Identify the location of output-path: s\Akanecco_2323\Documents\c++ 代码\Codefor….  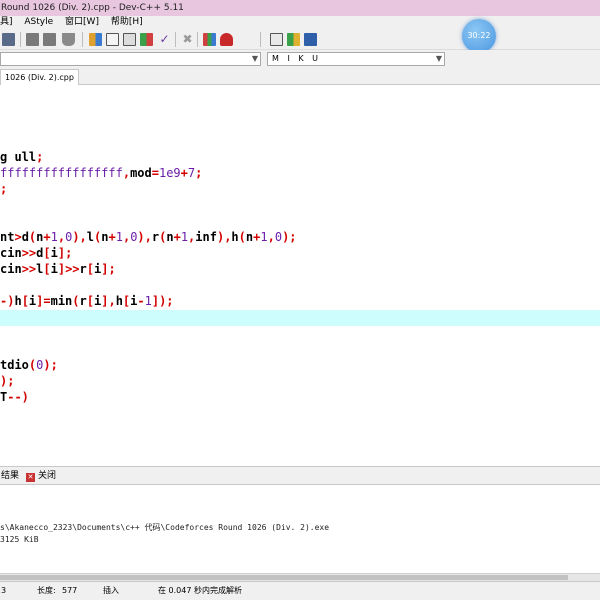
(165, 527).